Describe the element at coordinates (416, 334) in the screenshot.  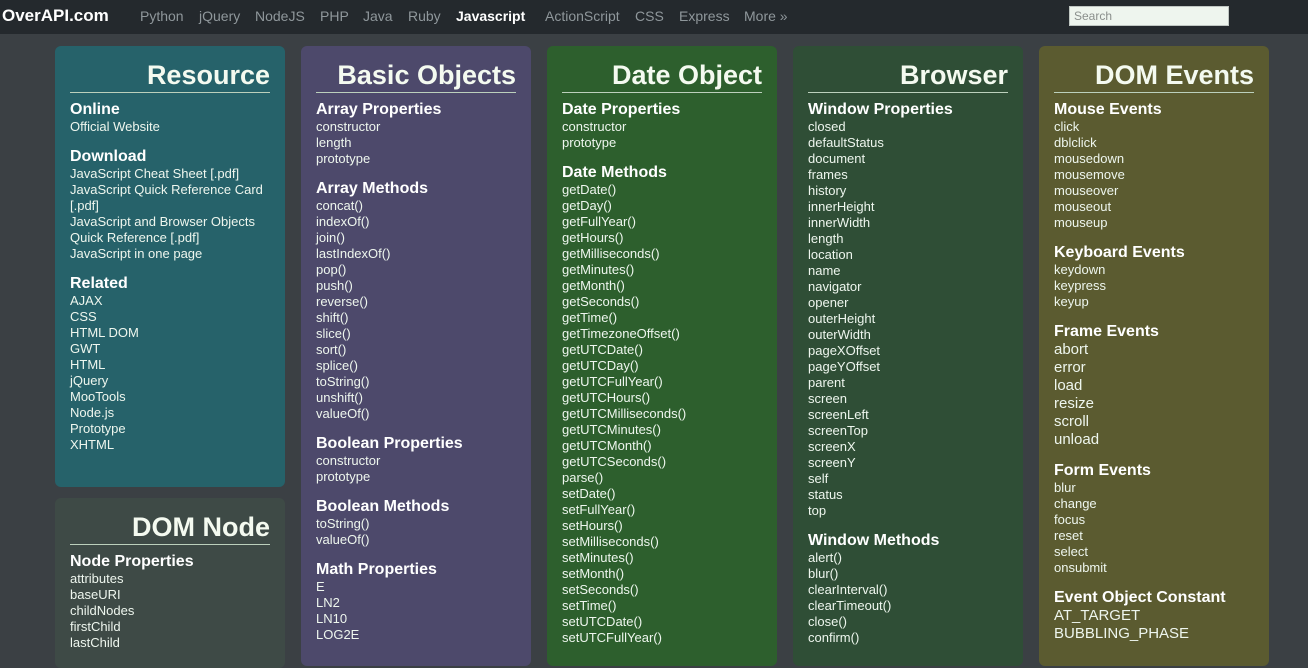
I see `api-link: slice()` at that location.